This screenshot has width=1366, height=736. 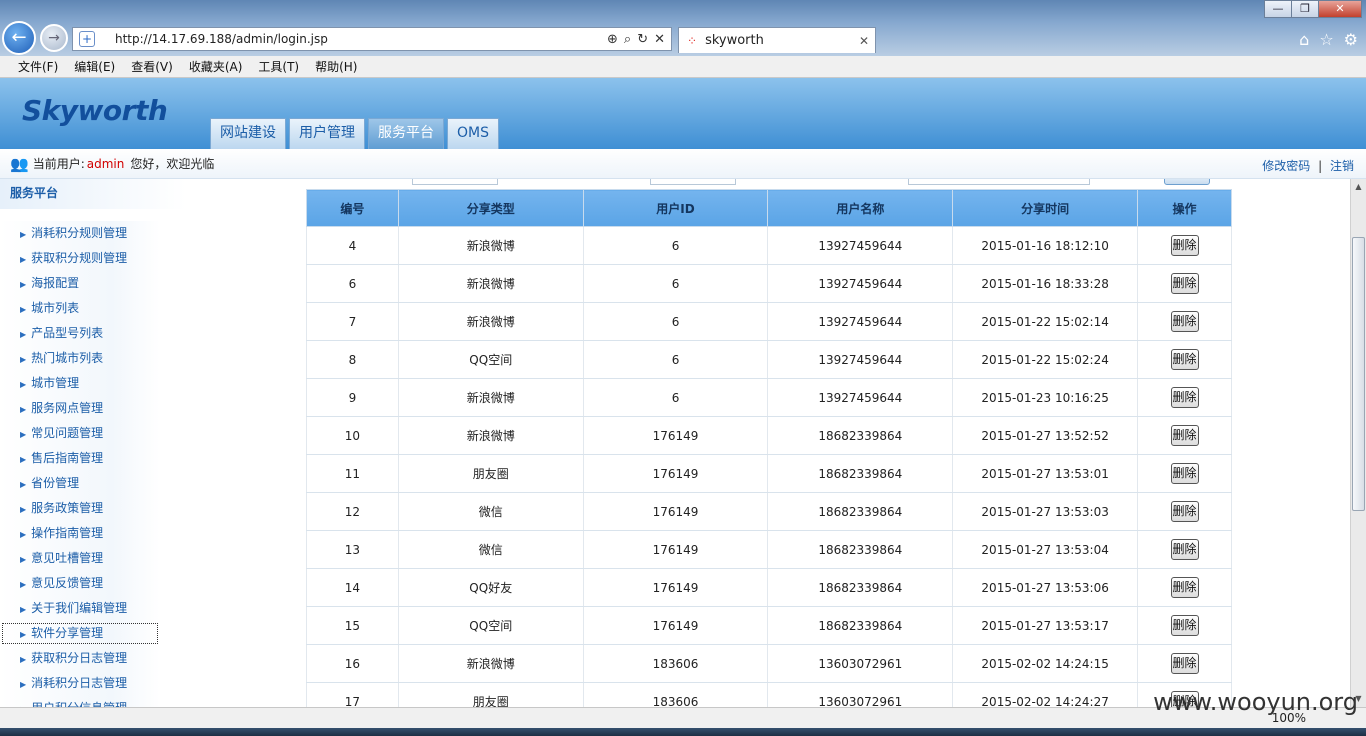 I want to click on sidebar-item: ▶用户积分信息管理, so click(x=80, y=701).